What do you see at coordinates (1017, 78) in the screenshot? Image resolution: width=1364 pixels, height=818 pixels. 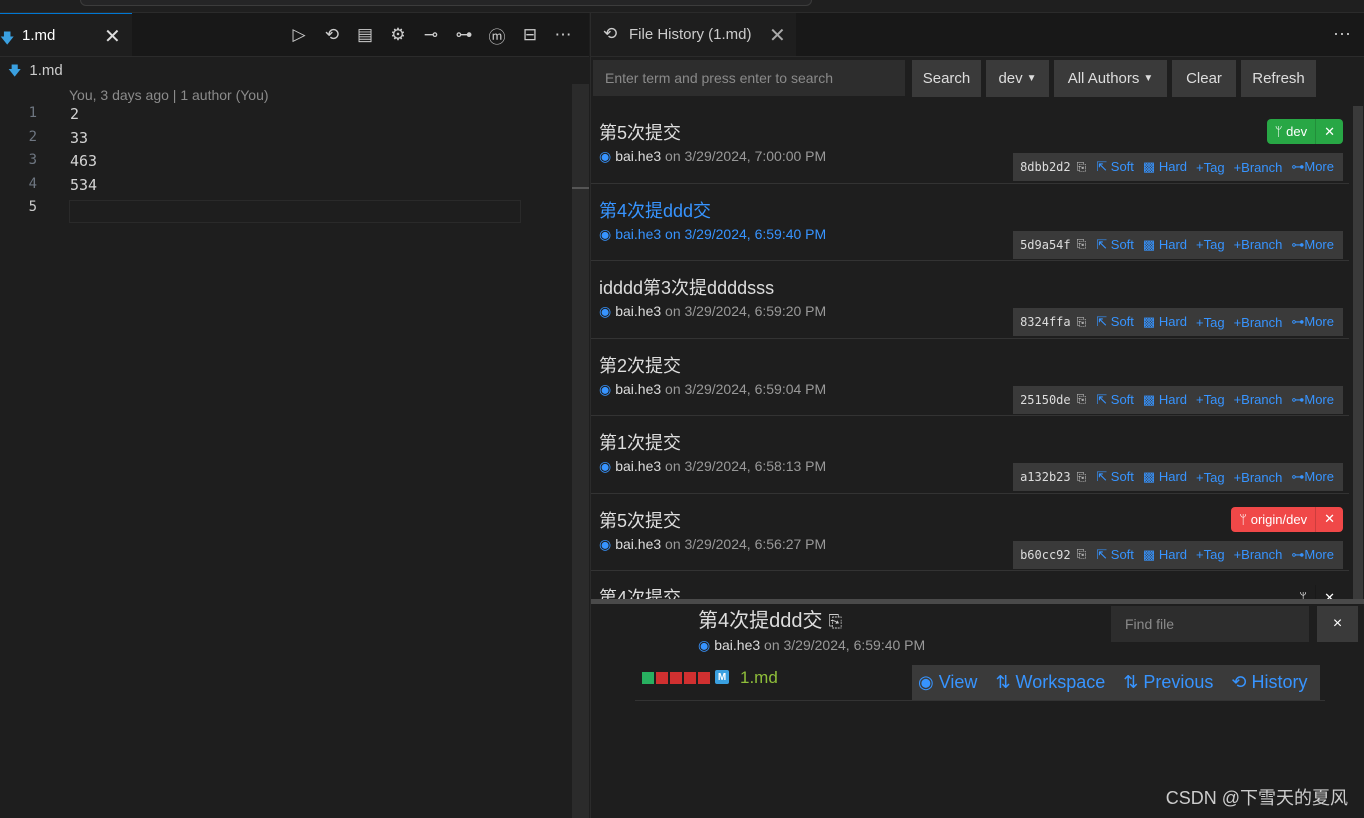 I see `branch-dropdown: dev ▼` at bounding box center [1017, 78].